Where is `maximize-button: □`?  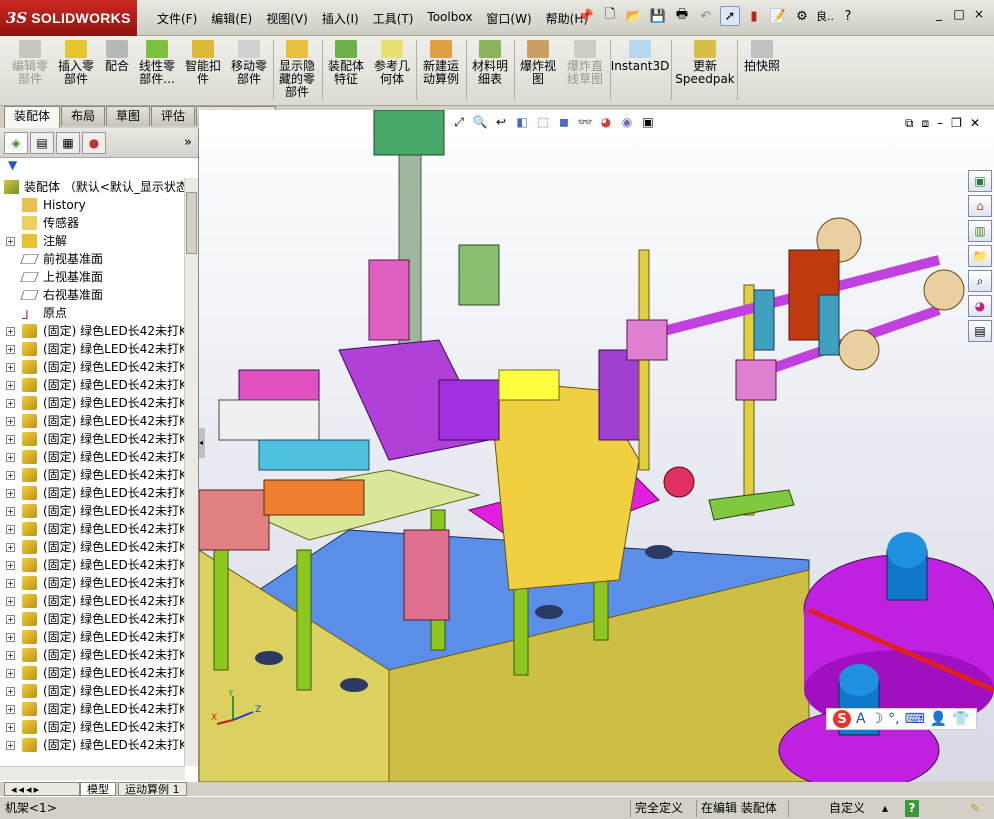
maximize-button: □ is located at coordinates (959, 15).